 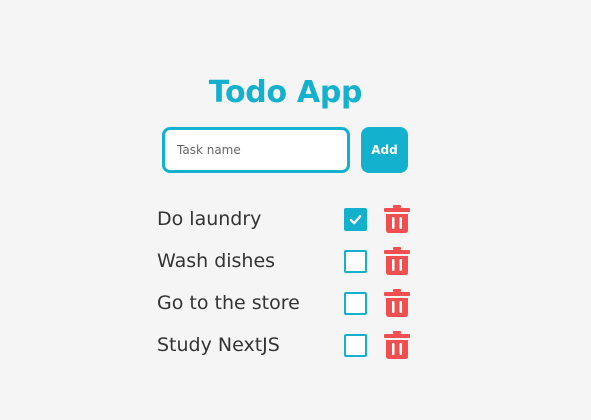 What do you see at coordinates (228, 303) in the screenshot?
I see `todo-text: Go to the store` at bounding box center [228, 303].